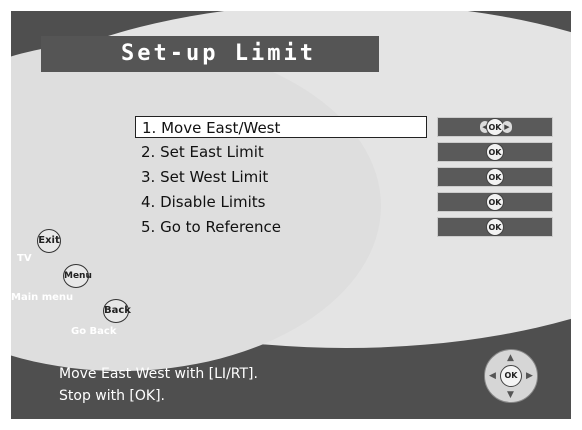 The height and width of the screenshot is (430, 582). I want to click on menu-item-label: 4. Disable Limits, so click(203, 202).